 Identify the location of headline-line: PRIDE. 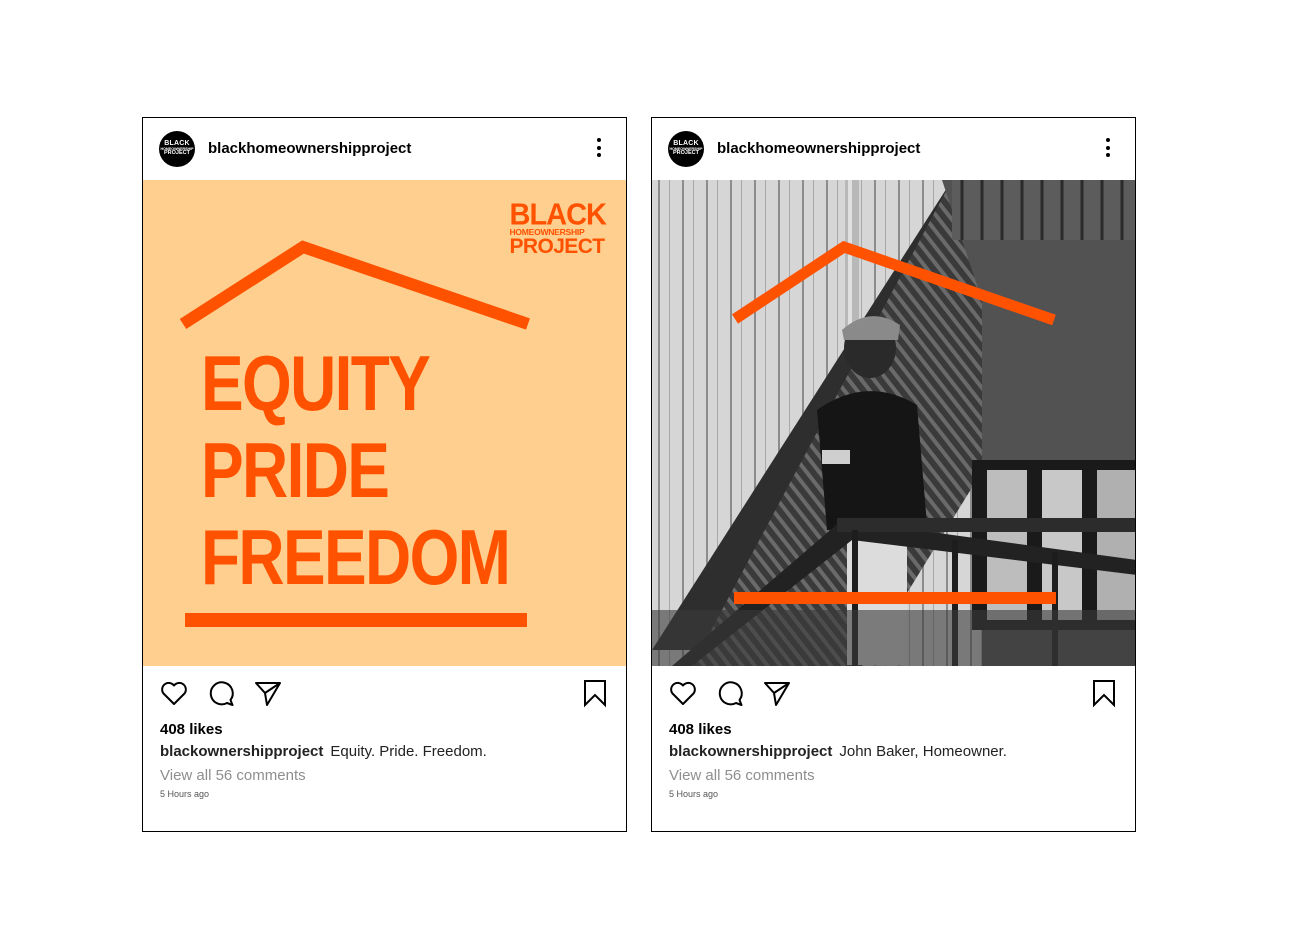
(295, 470).